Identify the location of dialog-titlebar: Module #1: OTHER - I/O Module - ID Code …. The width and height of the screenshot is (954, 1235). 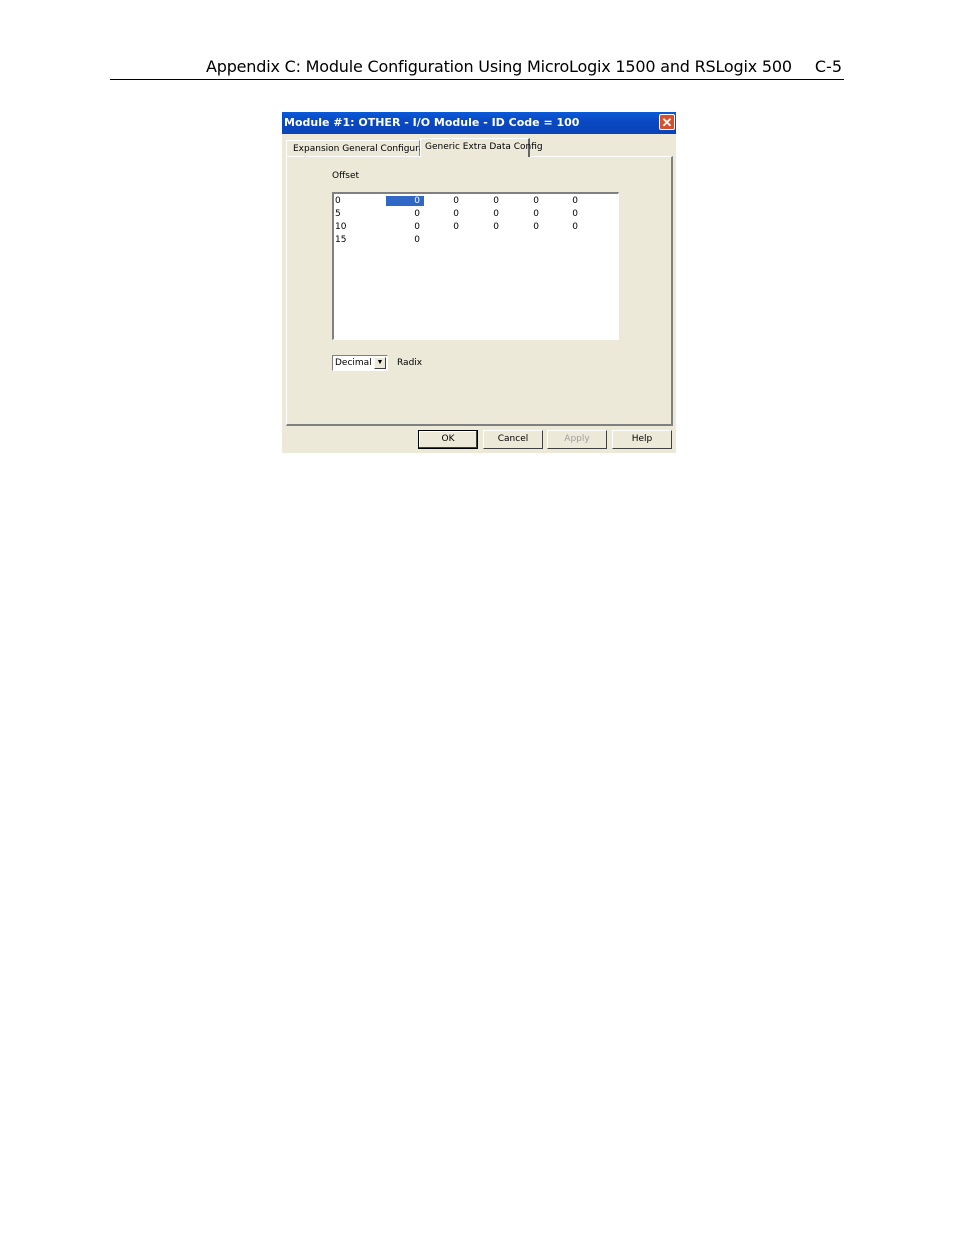
(479, 123).